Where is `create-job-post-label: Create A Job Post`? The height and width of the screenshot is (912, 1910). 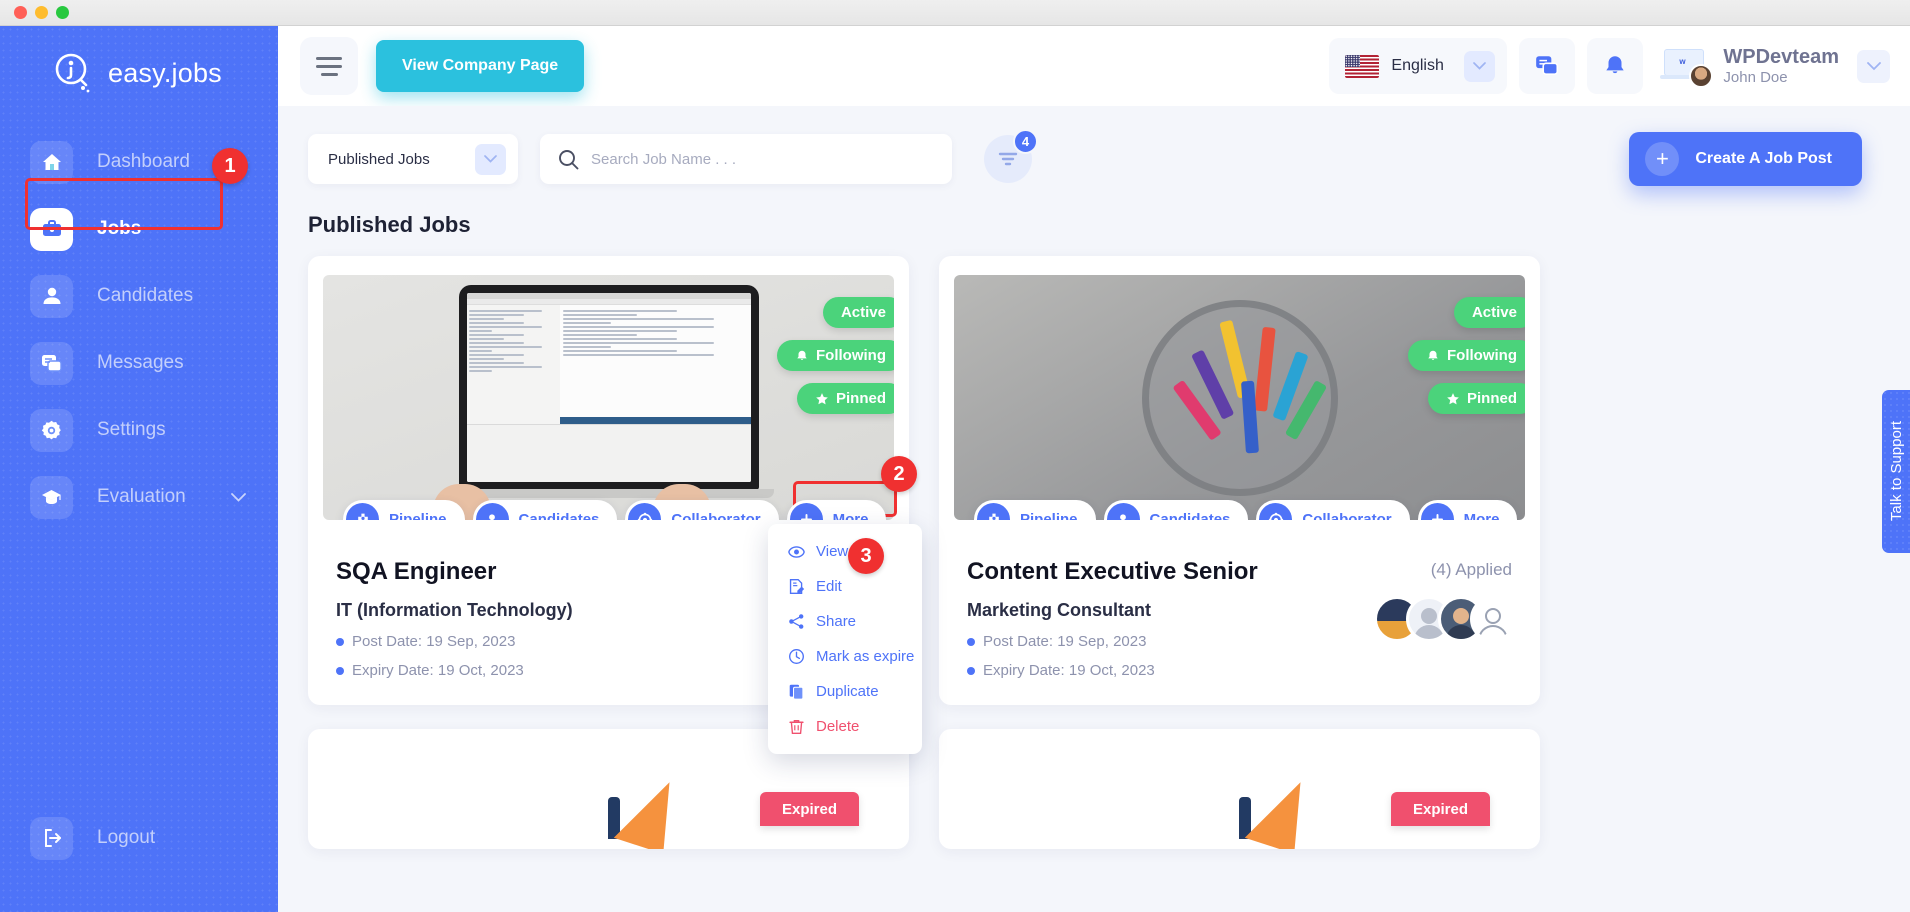
create-job-post-label: Create A Job Post is located at coordinates (1763, 158).